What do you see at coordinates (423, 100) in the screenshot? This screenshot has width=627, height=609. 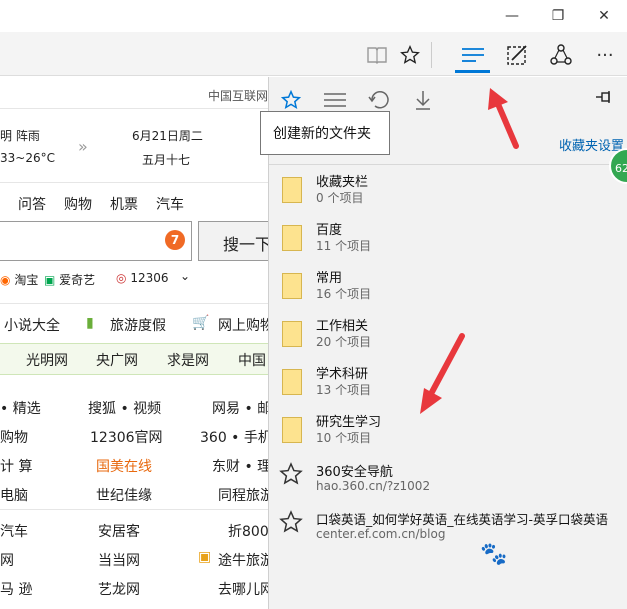 I see `download-icon` at bounding box center [423, 100].